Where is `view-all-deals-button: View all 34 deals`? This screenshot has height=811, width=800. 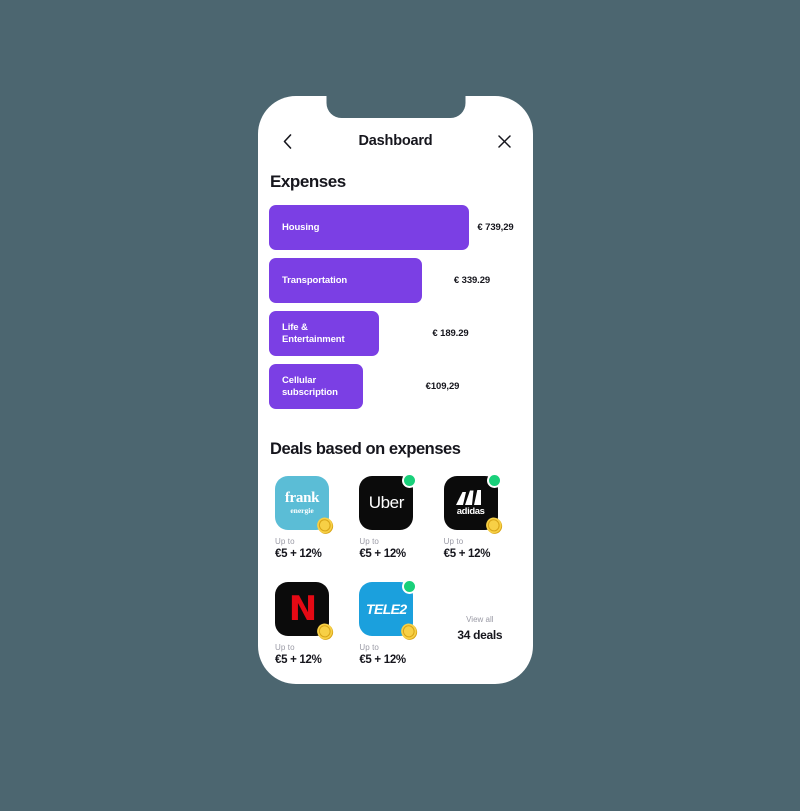
view-all-deals-button: View all 34 deals is located at coordinates (480, 624).